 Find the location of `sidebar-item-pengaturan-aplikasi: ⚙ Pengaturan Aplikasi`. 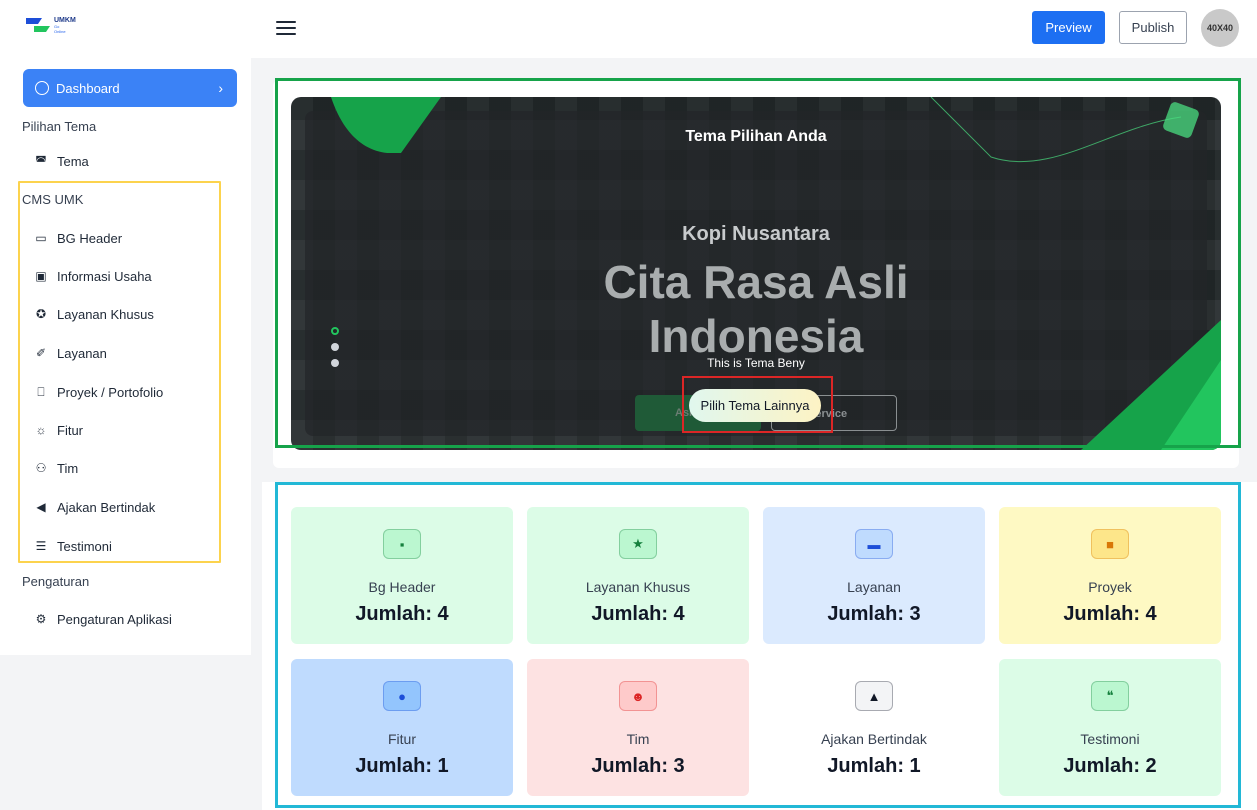

sidebar-item-pengaturan-aplikasi: ⚙ Pengaturan Aplikasi is located at coordinates (103, 619).